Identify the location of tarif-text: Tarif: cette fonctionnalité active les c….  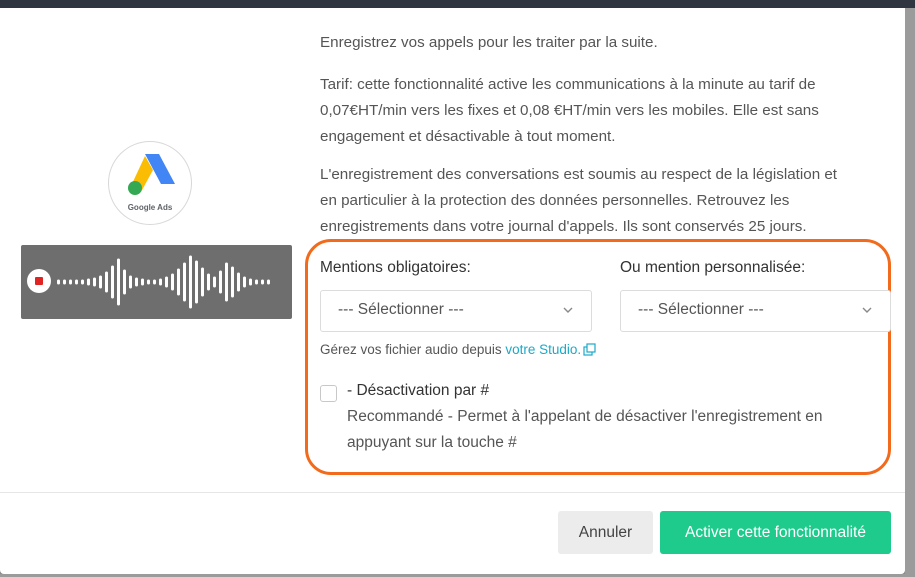
(569, 110).